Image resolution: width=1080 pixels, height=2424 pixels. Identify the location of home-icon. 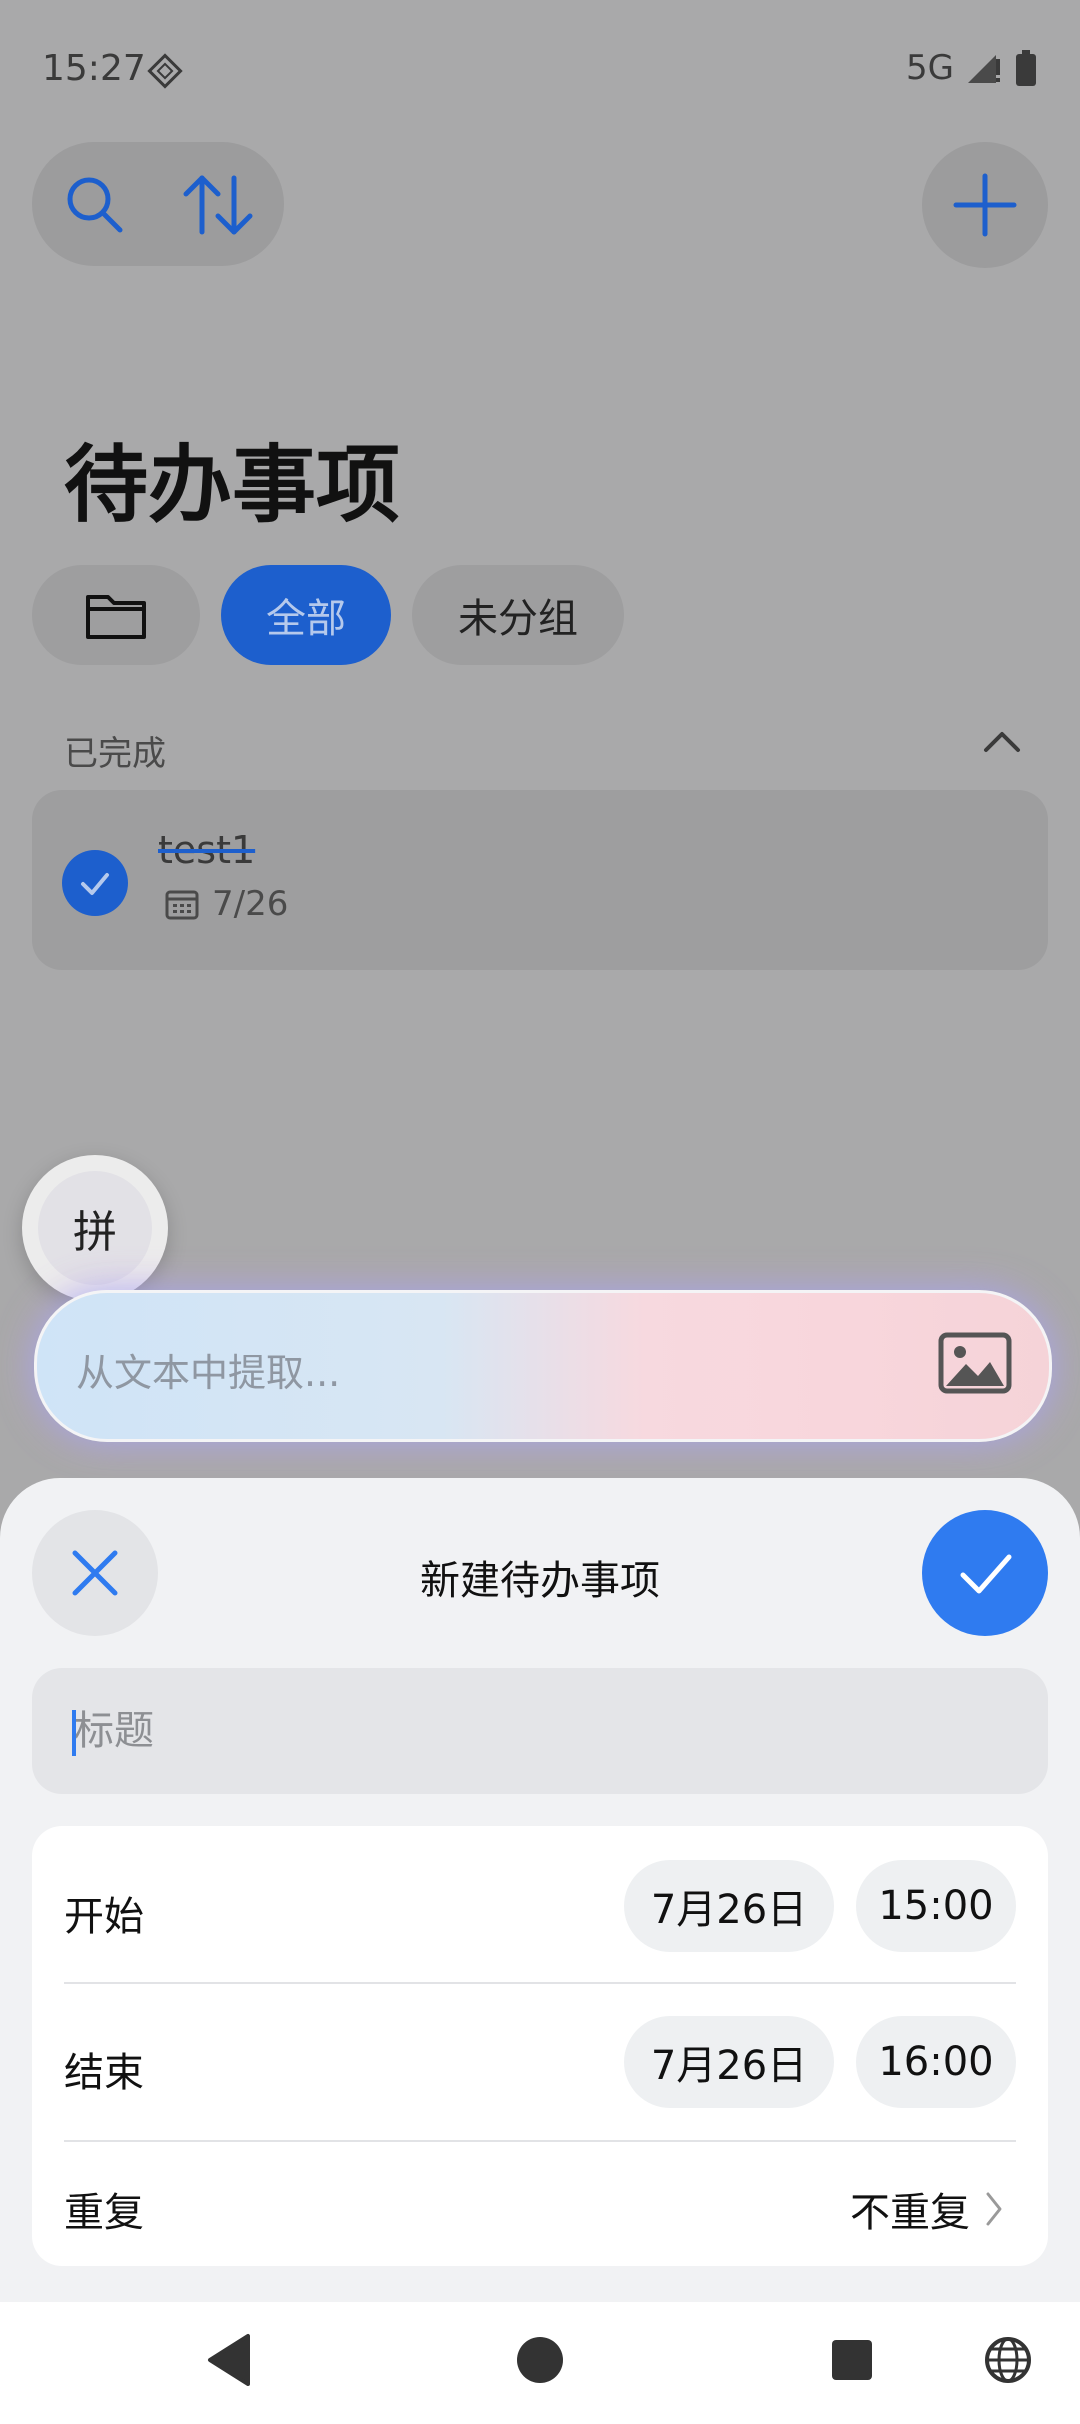
(540, 2360).